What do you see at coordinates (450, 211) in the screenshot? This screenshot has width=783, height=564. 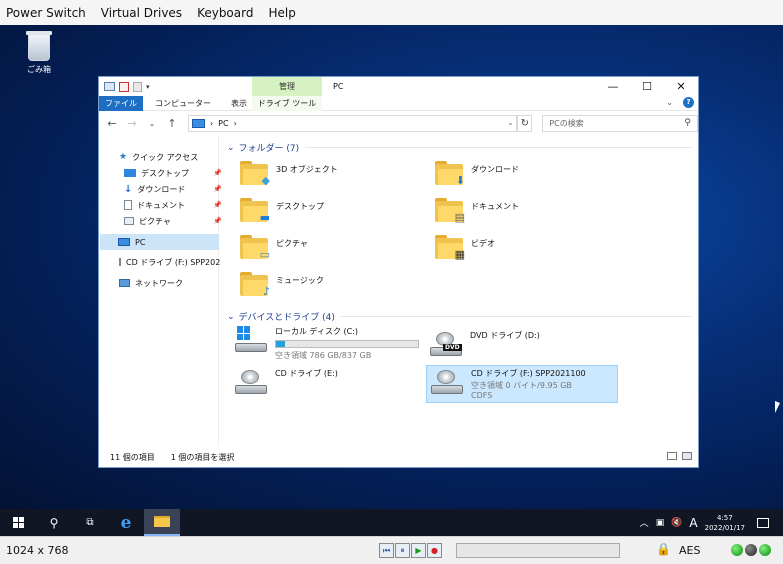 I see `documents-folder-icon: ▤` at bounding box center [450, 211].